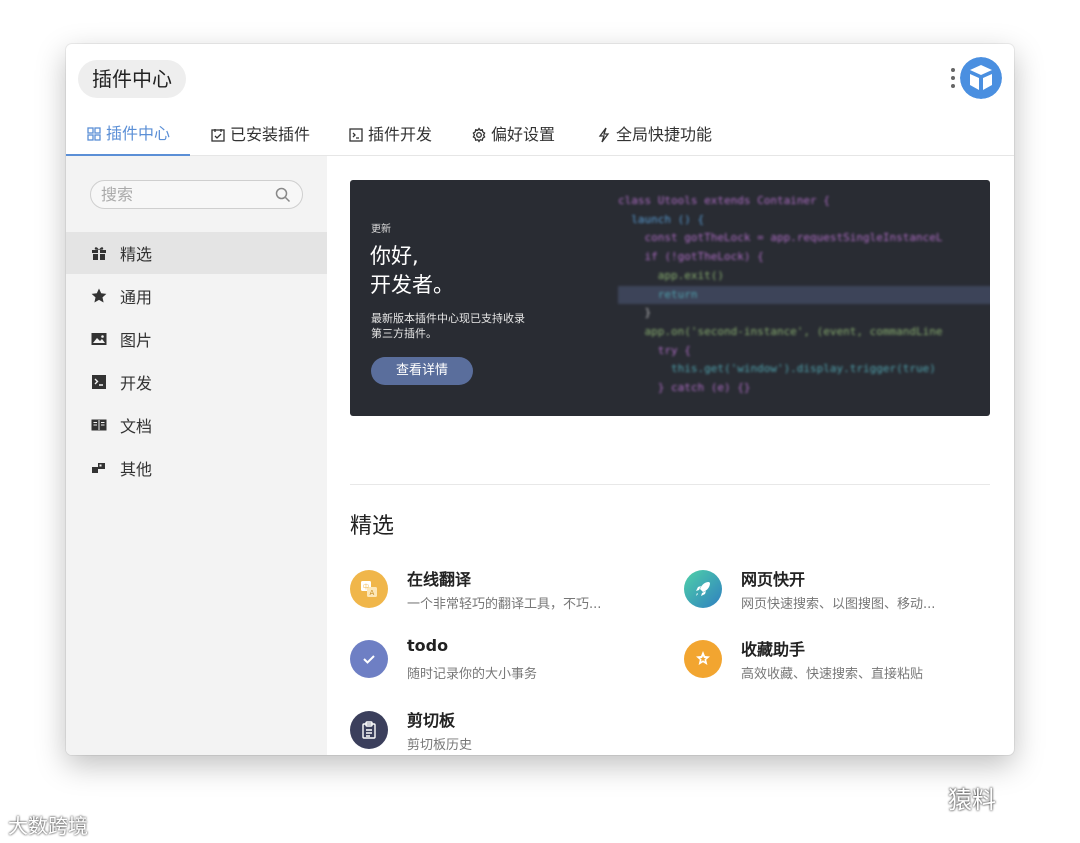 This screenshot has width=1080, height=843. What do you see at coordinates (472, 674) in the screenshot?
I see `plugin-desc: 随时记录你的大小事务` at bounding box center [472, 674].